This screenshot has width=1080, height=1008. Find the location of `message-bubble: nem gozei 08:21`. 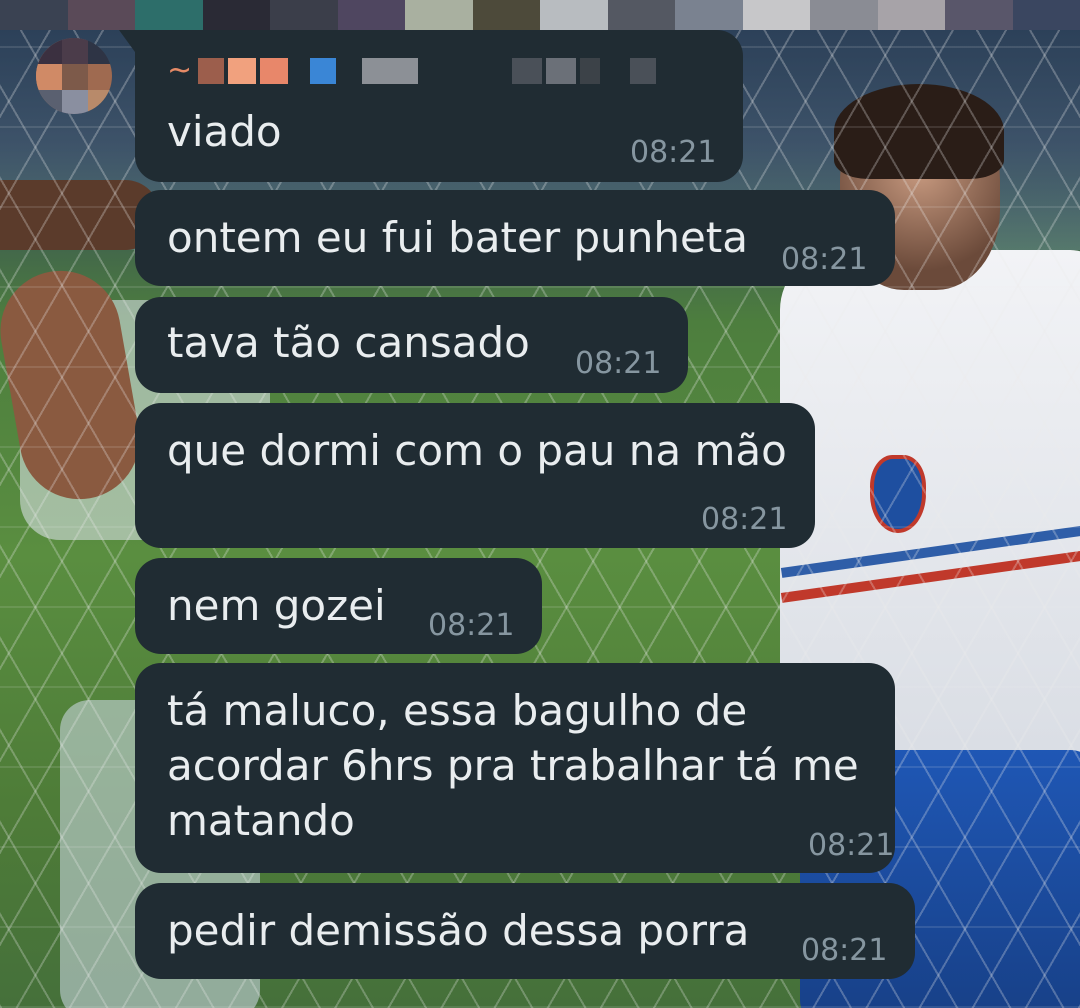

message-bubble: nem gozei 08:21 is located at coordinates (338, 606).